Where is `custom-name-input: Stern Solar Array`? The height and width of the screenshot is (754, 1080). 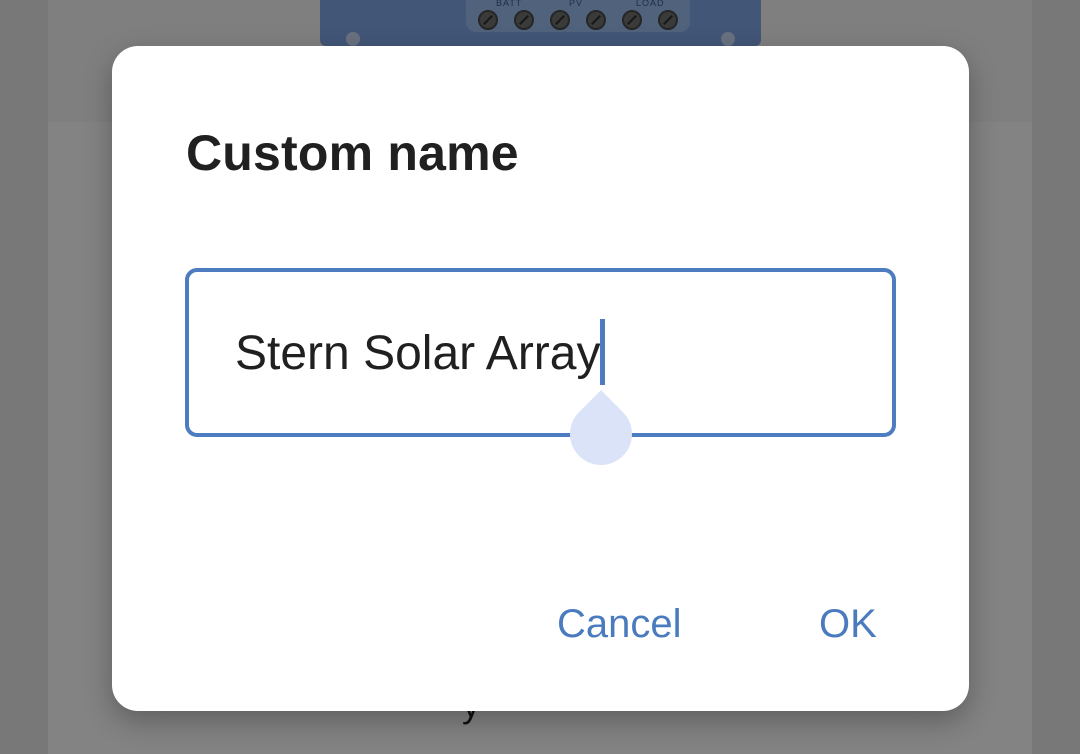 custom-name-input: Stern Solar Array is located at coordinates (540, 352).